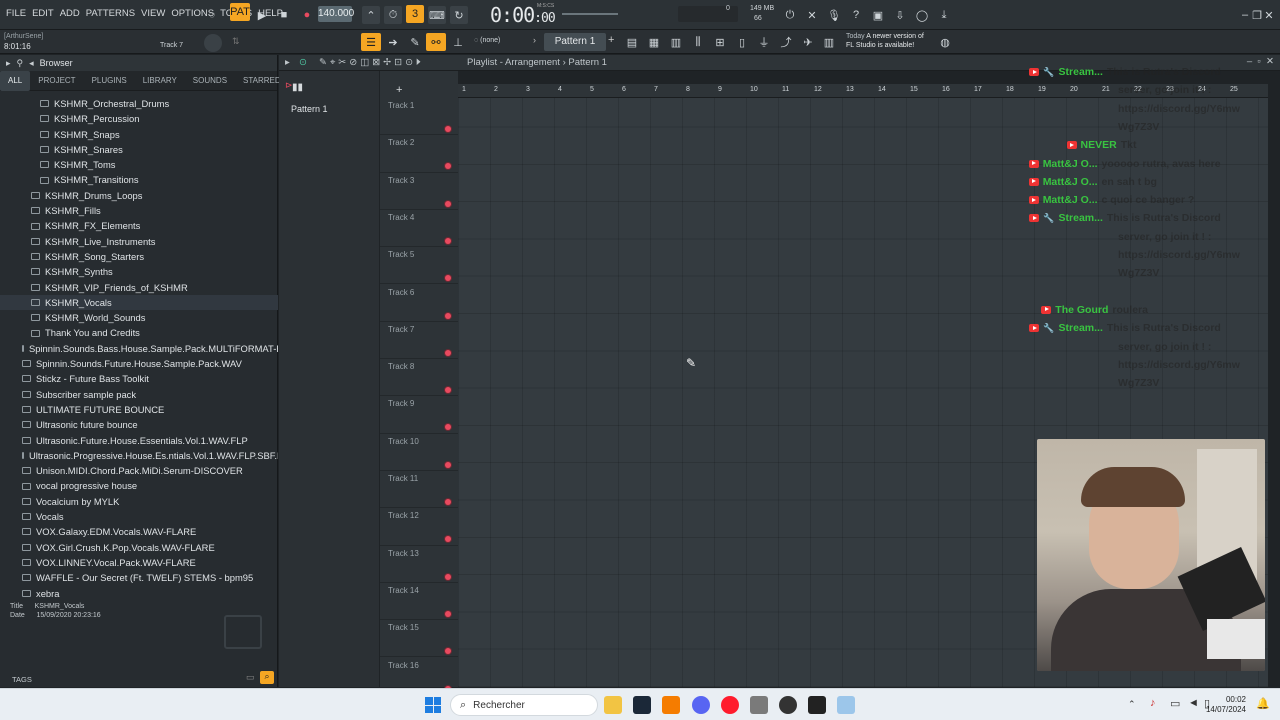  Describe the element at coordinates (419, 602) in the screenshot. I see `track-header: Track 14` at that location.